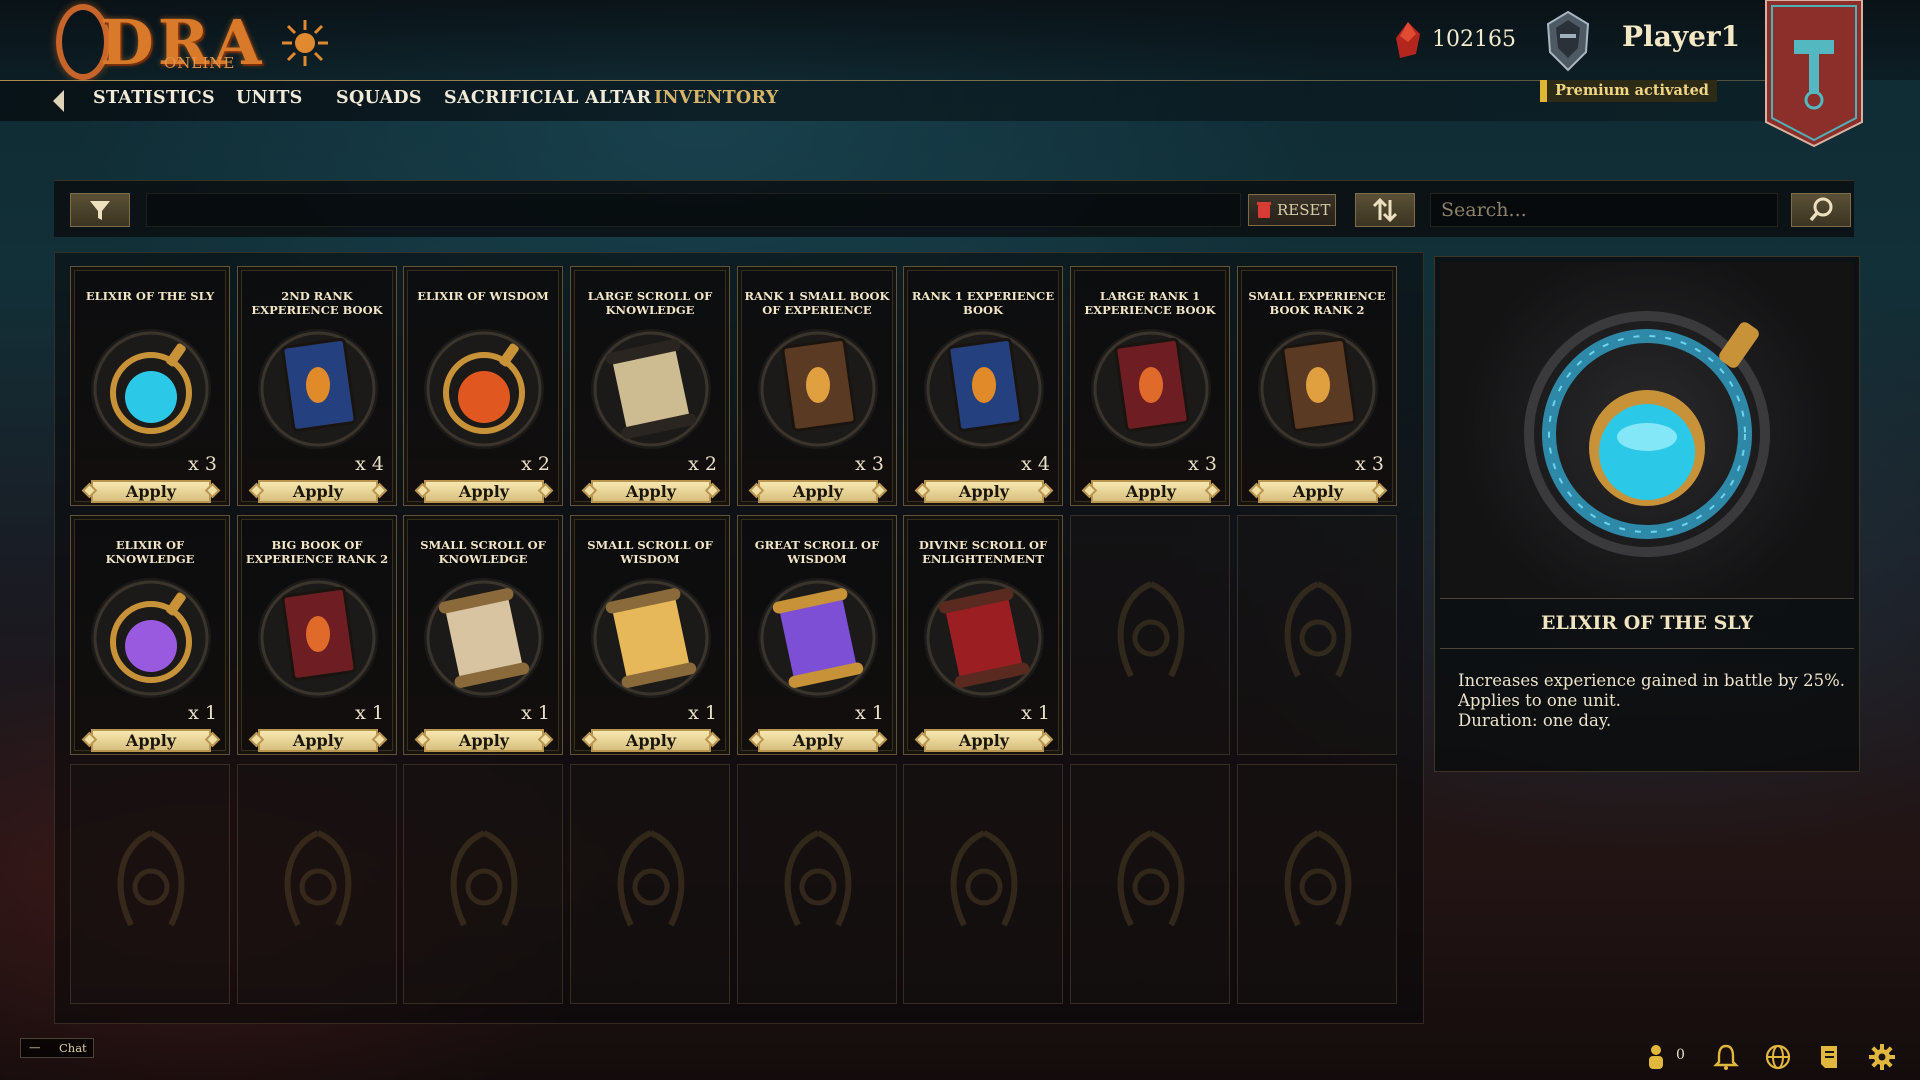 The width and height of the screenshot is (1920, 1080). What do you see at coordinates (1604, 210) in the screenshot?
I see `search-input` at bounding box center [1604, 210].